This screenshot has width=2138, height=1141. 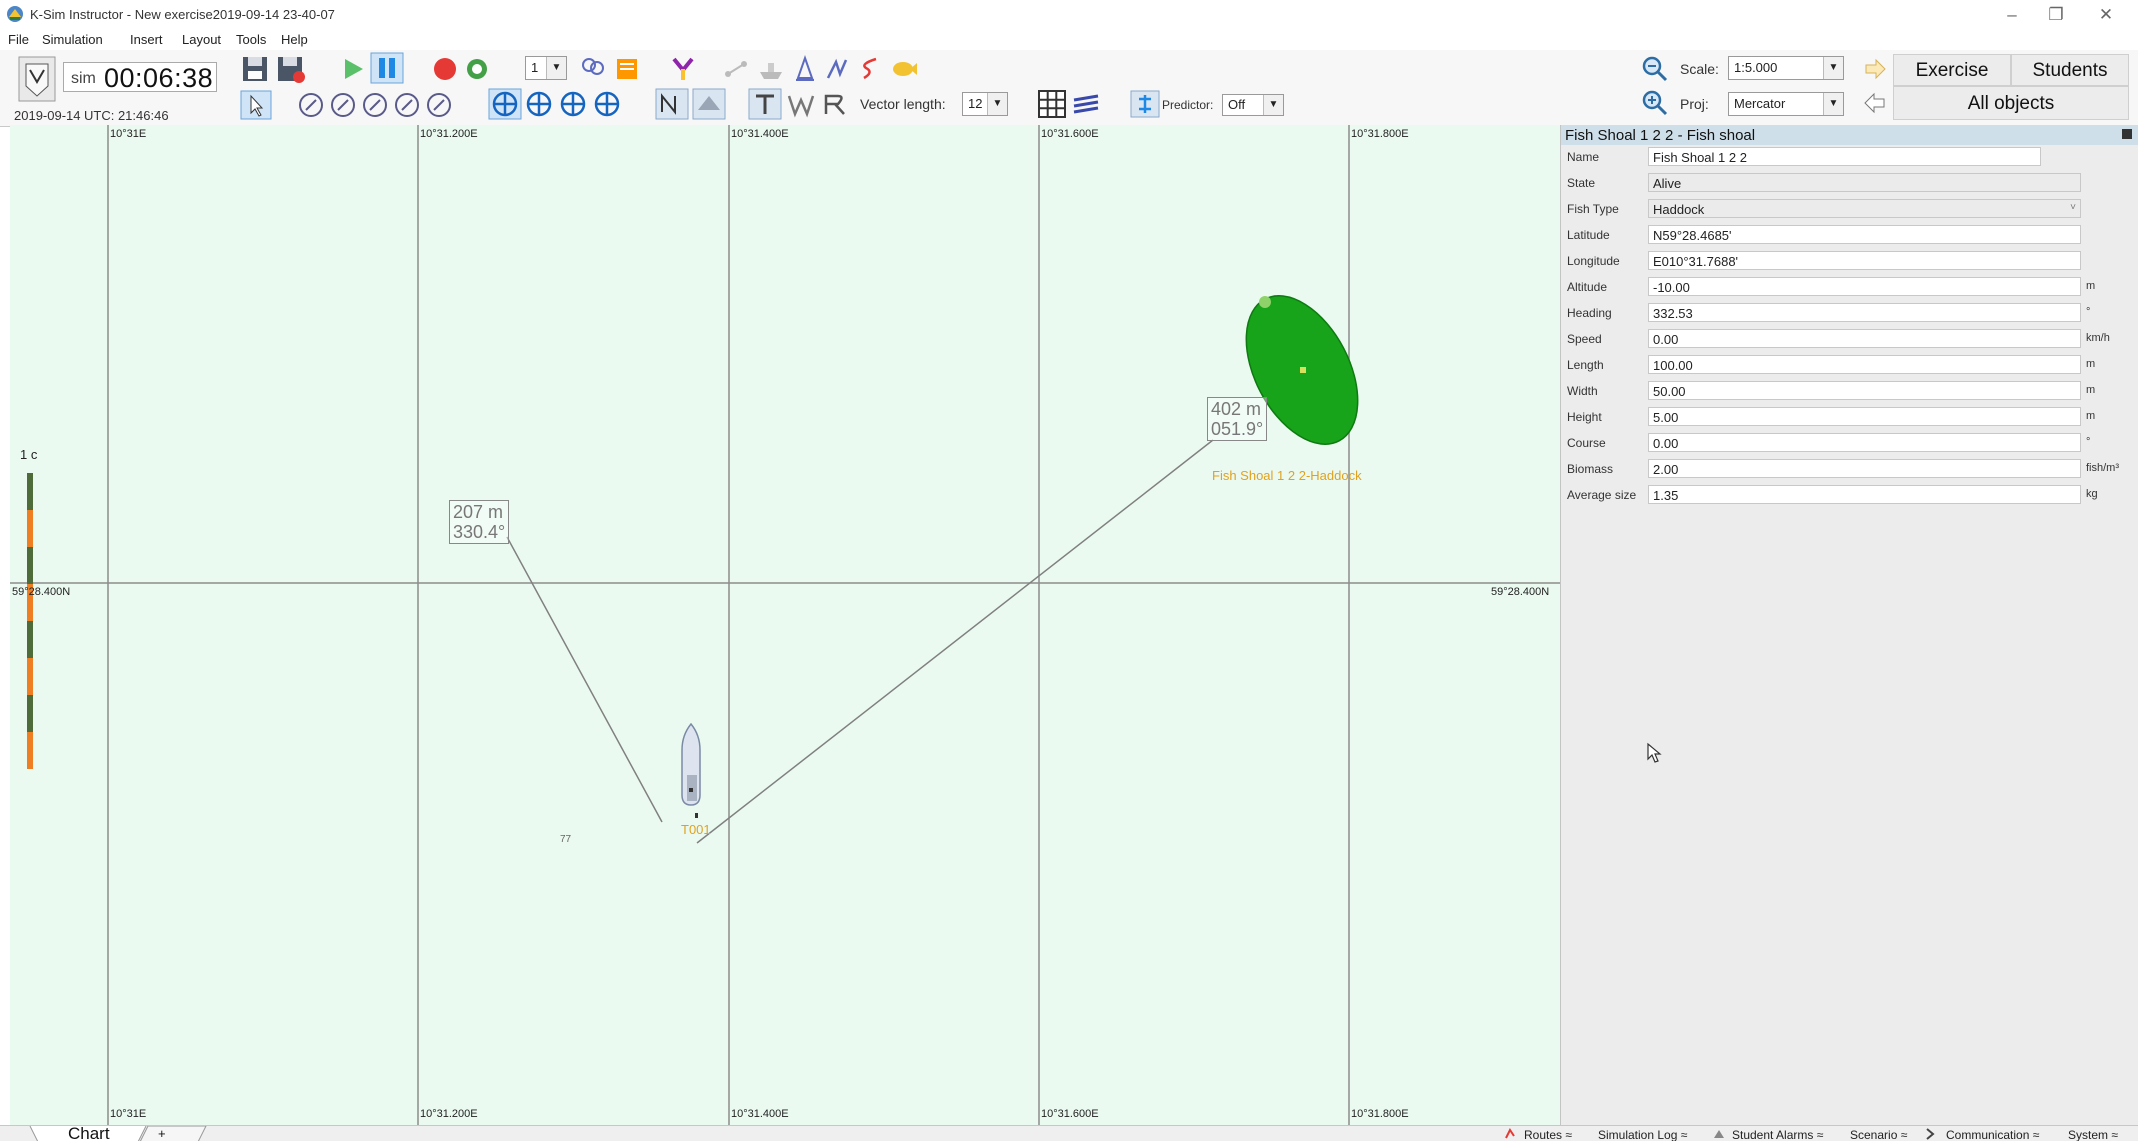 I want to click on speed-select: 1 ▼, so click(x=546, y=68).